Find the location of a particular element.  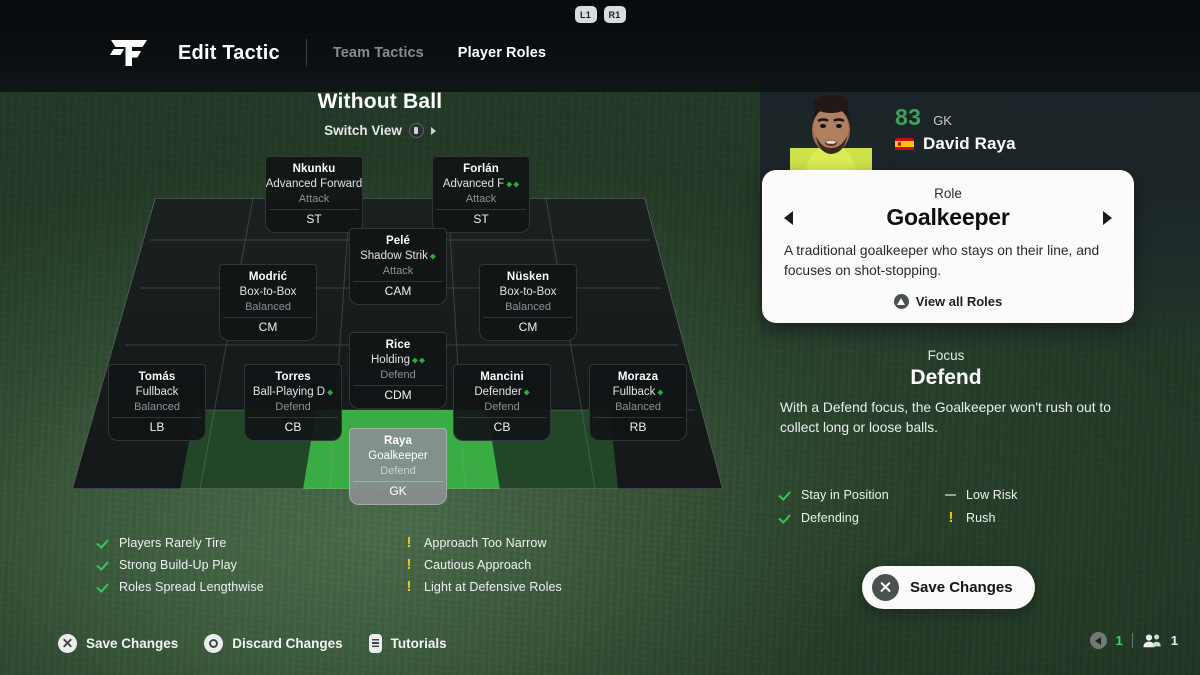

tab-team-tactics: Team Tactics is located at coordinates (378, 53).